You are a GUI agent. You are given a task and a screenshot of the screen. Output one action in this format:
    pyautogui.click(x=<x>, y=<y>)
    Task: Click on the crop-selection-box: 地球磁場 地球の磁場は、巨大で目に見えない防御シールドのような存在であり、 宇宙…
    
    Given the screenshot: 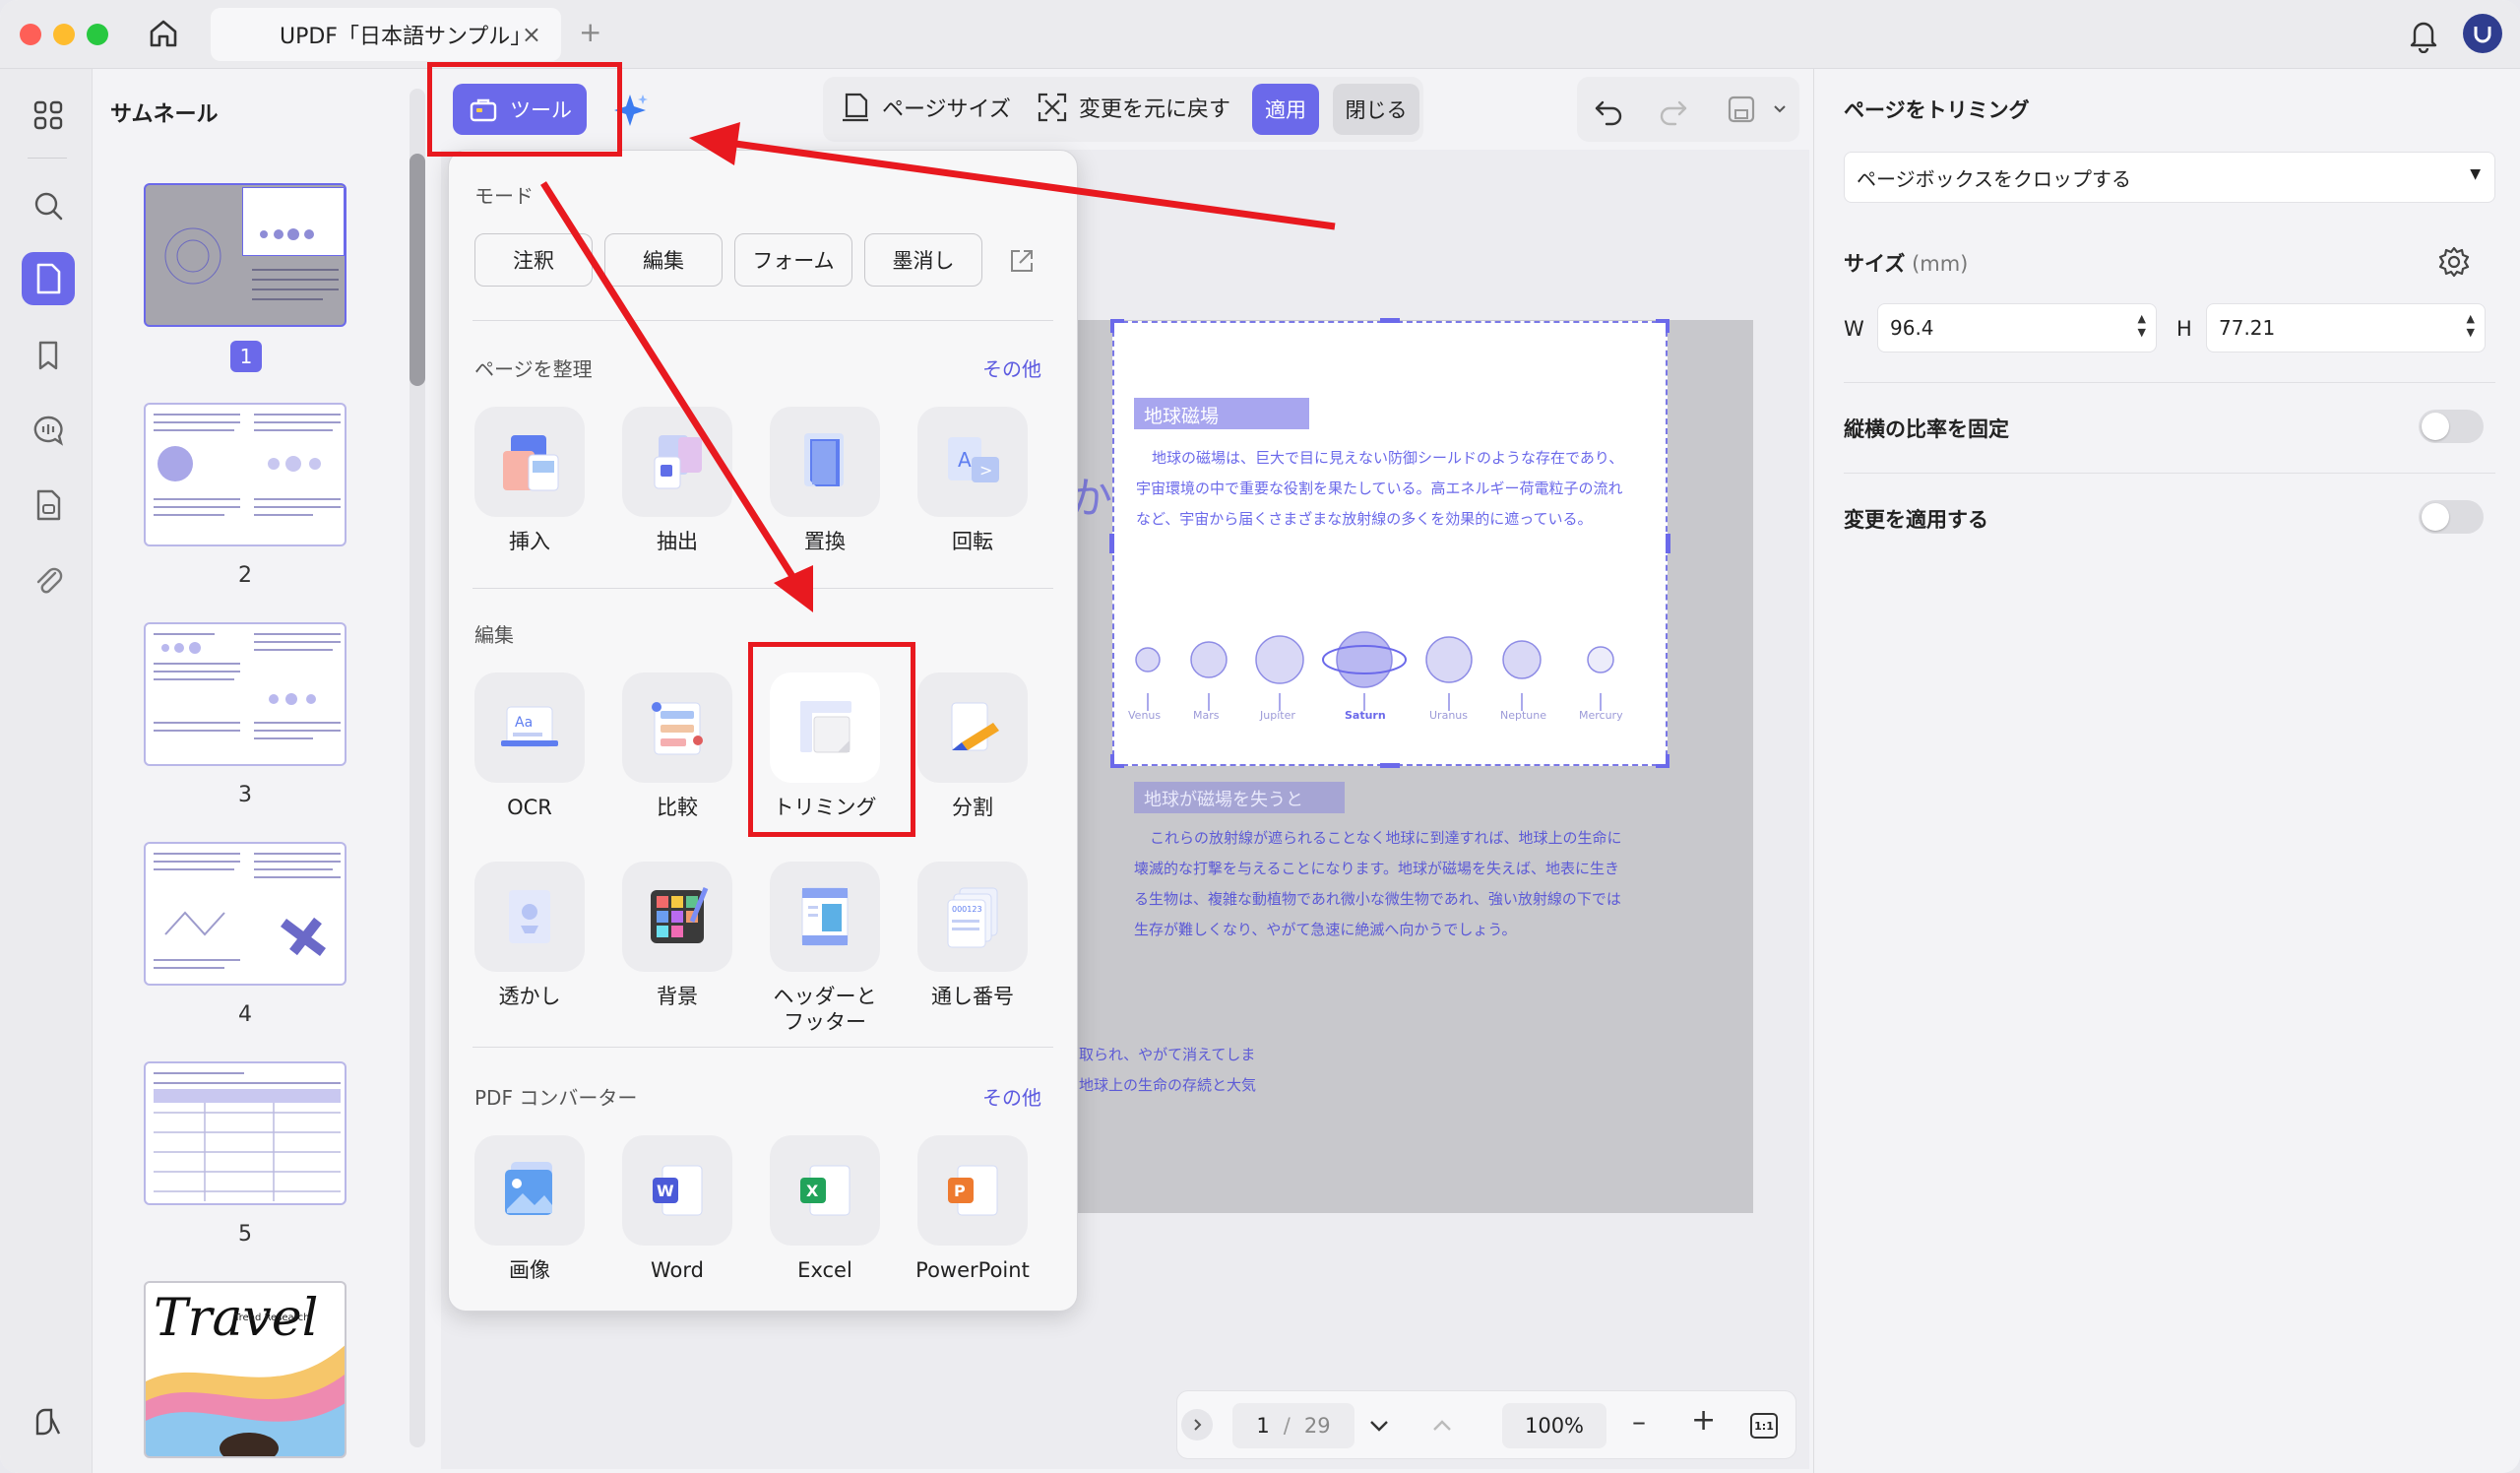 What is the action you would take?
    pyautogui.click(x=1390, y=543)
    